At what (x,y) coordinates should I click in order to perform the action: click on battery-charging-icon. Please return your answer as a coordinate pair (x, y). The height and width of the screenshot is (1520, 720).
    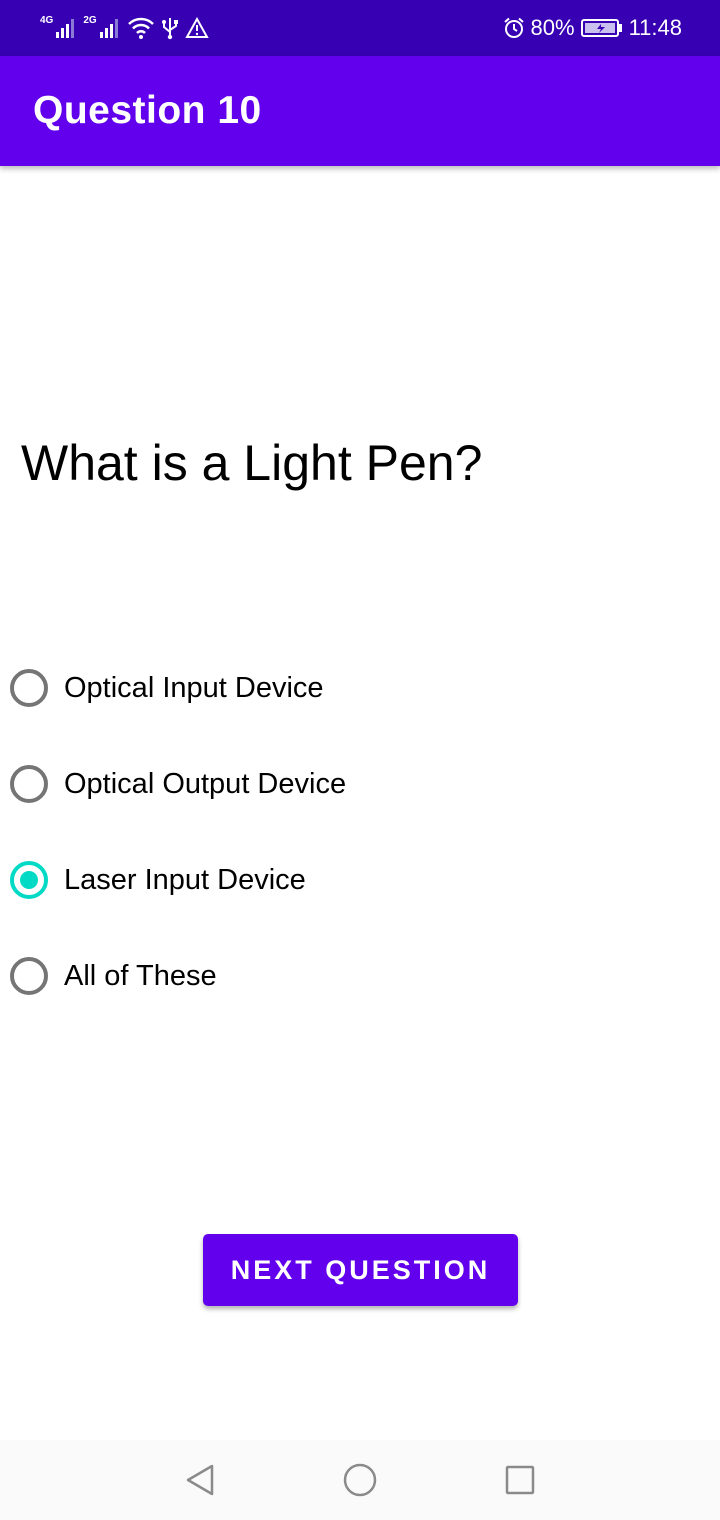
    Looking at the image, I should click on (601, 28).